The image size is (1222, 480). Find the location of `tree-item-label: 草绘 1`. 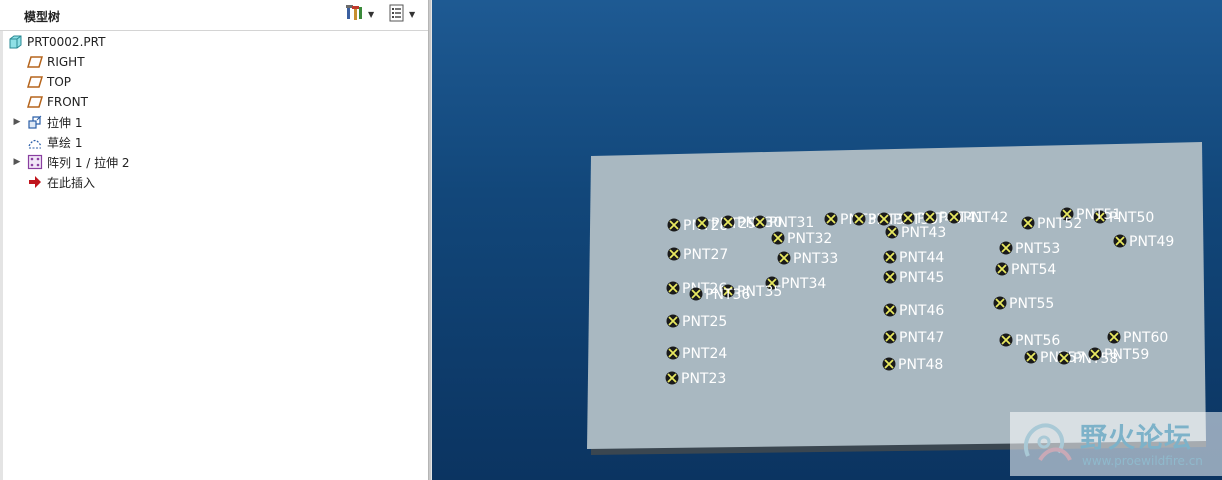

tree-item-label: 草绘 1 is located at coordinates (65, 142).